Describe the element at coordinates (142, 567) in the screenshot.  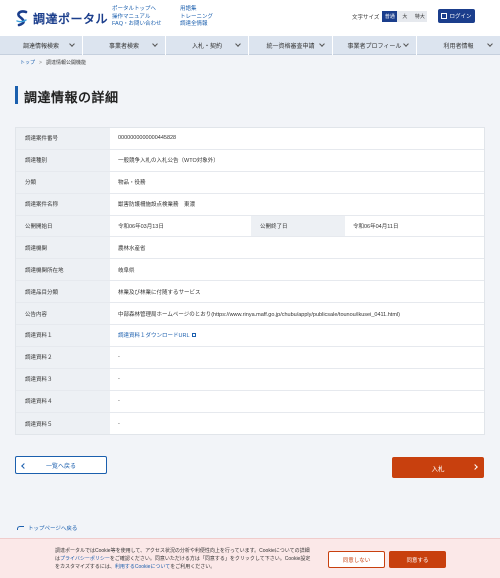
I see `cookie-usage-link: 利用するCookieについて` at that location.